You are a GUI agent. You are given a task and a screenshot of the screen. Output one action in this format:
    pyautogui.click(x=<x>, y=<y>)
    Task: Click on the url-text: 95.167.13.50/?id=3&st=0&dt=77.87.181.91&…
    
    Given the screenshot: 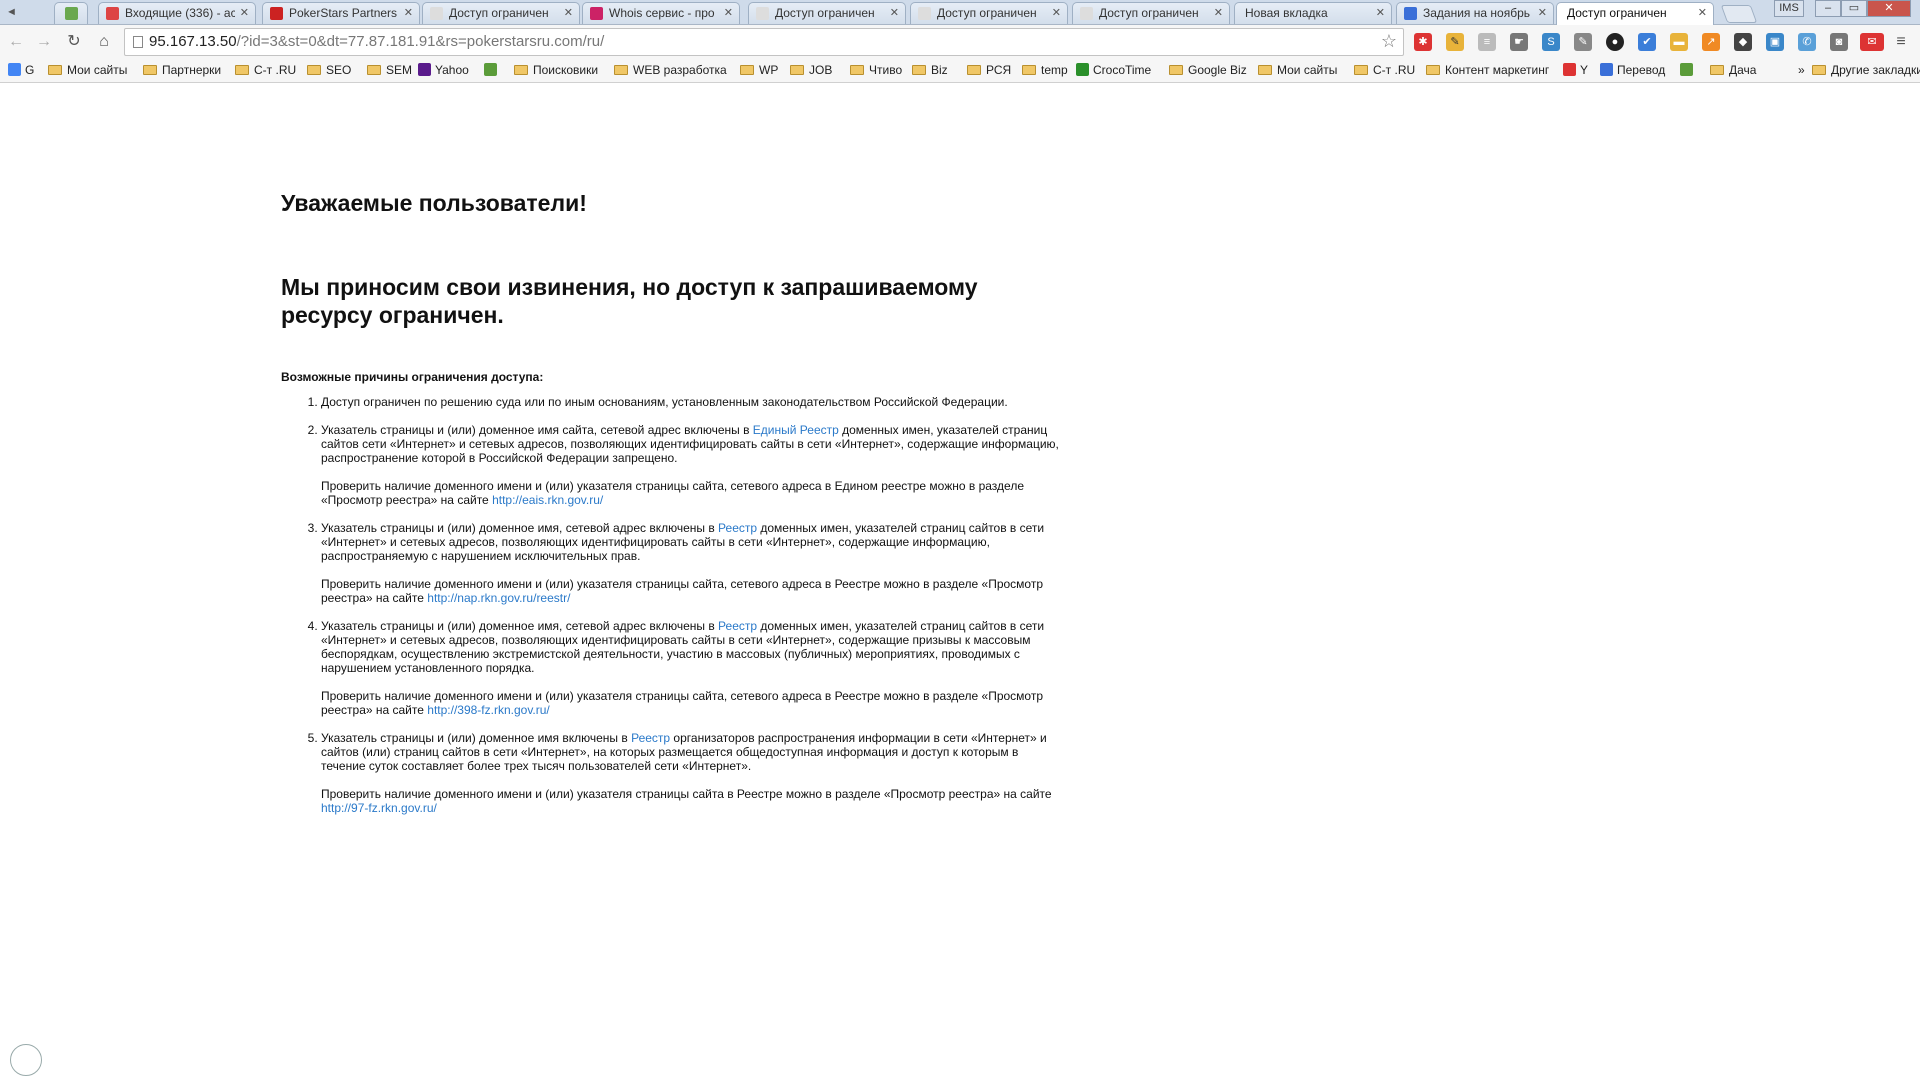 What is the action you would take?
    pyautogui.click(x=376, y=42)
    